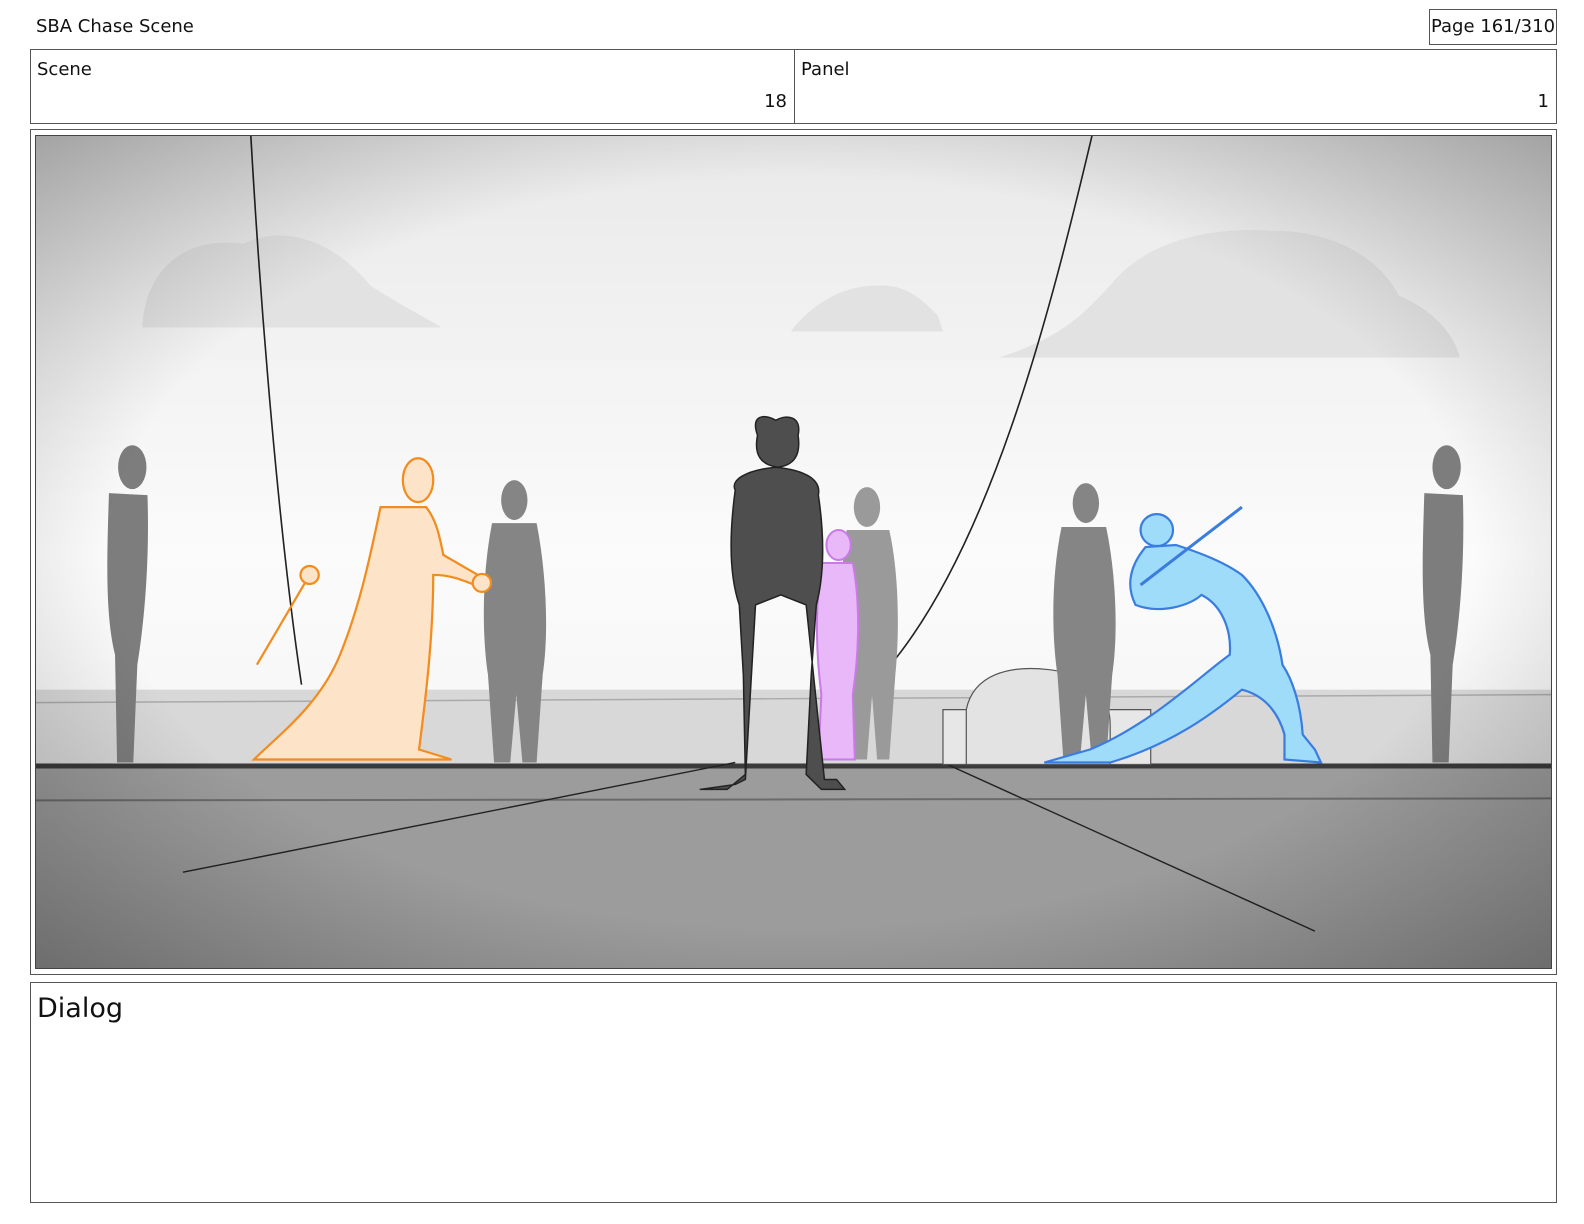  I want to click on panel-cell: Panel 1, so click(1175, 86).